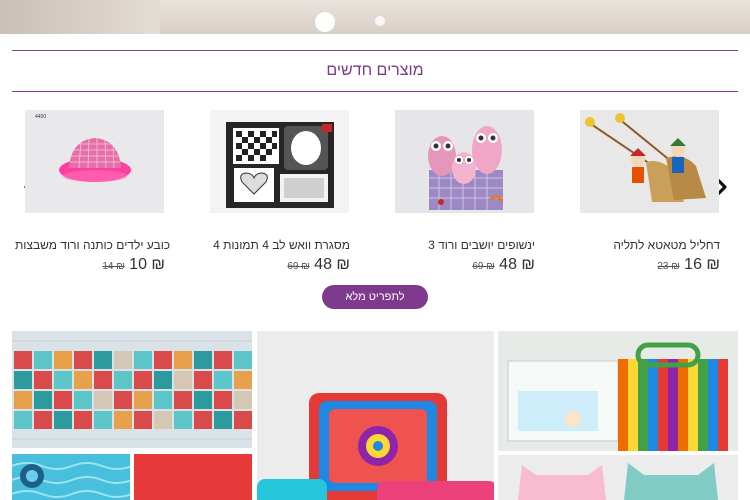  Describe the element at coordinates (618, 391) in the screenshot. I see `promo-tile-bags` at that location.